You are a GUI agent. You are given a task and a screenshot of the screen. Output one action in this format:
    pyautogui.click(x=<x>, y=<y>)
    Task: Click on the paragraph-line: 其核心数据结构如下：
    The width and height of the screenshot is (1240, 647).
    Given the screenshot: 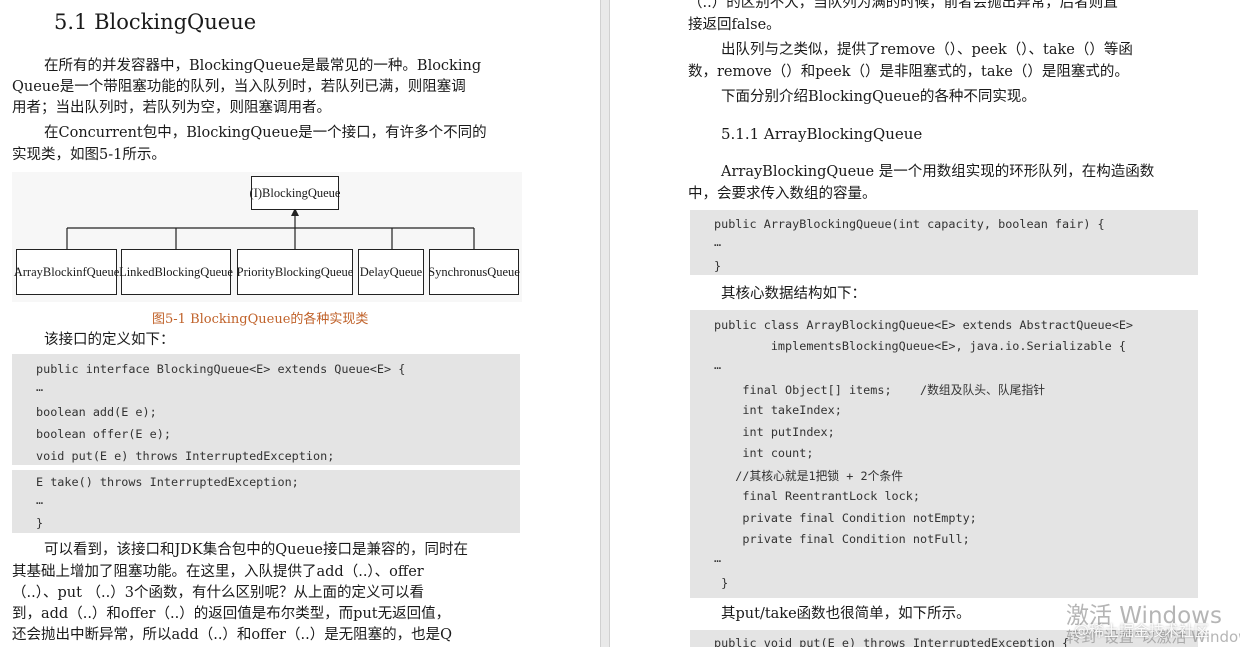 What is the action you would take?
    pyautogui.click(x=793, y=294)
    